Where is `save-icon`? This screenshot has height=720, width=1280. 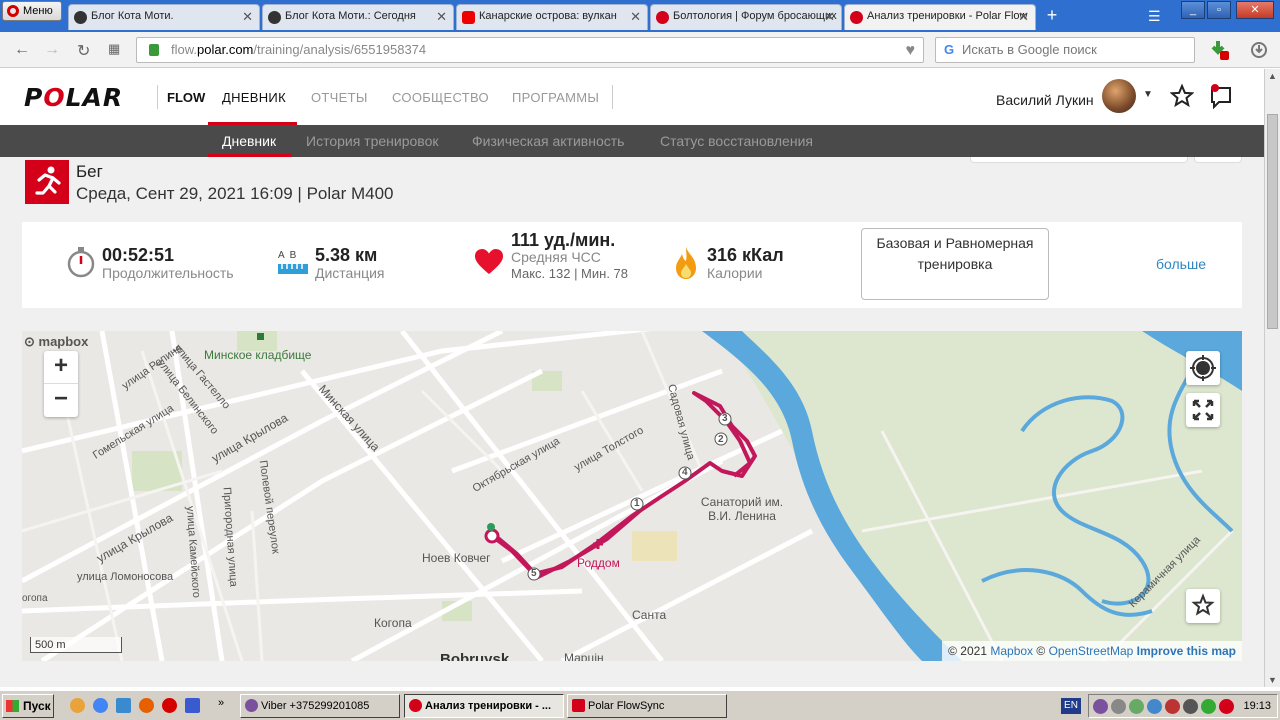
save-icon is located at coordinates (192, 705).